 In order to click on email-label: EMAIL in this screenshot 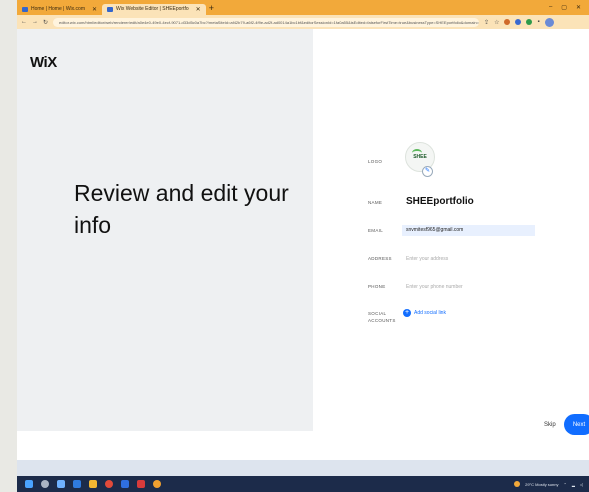, I will do `click(376, 230)`.